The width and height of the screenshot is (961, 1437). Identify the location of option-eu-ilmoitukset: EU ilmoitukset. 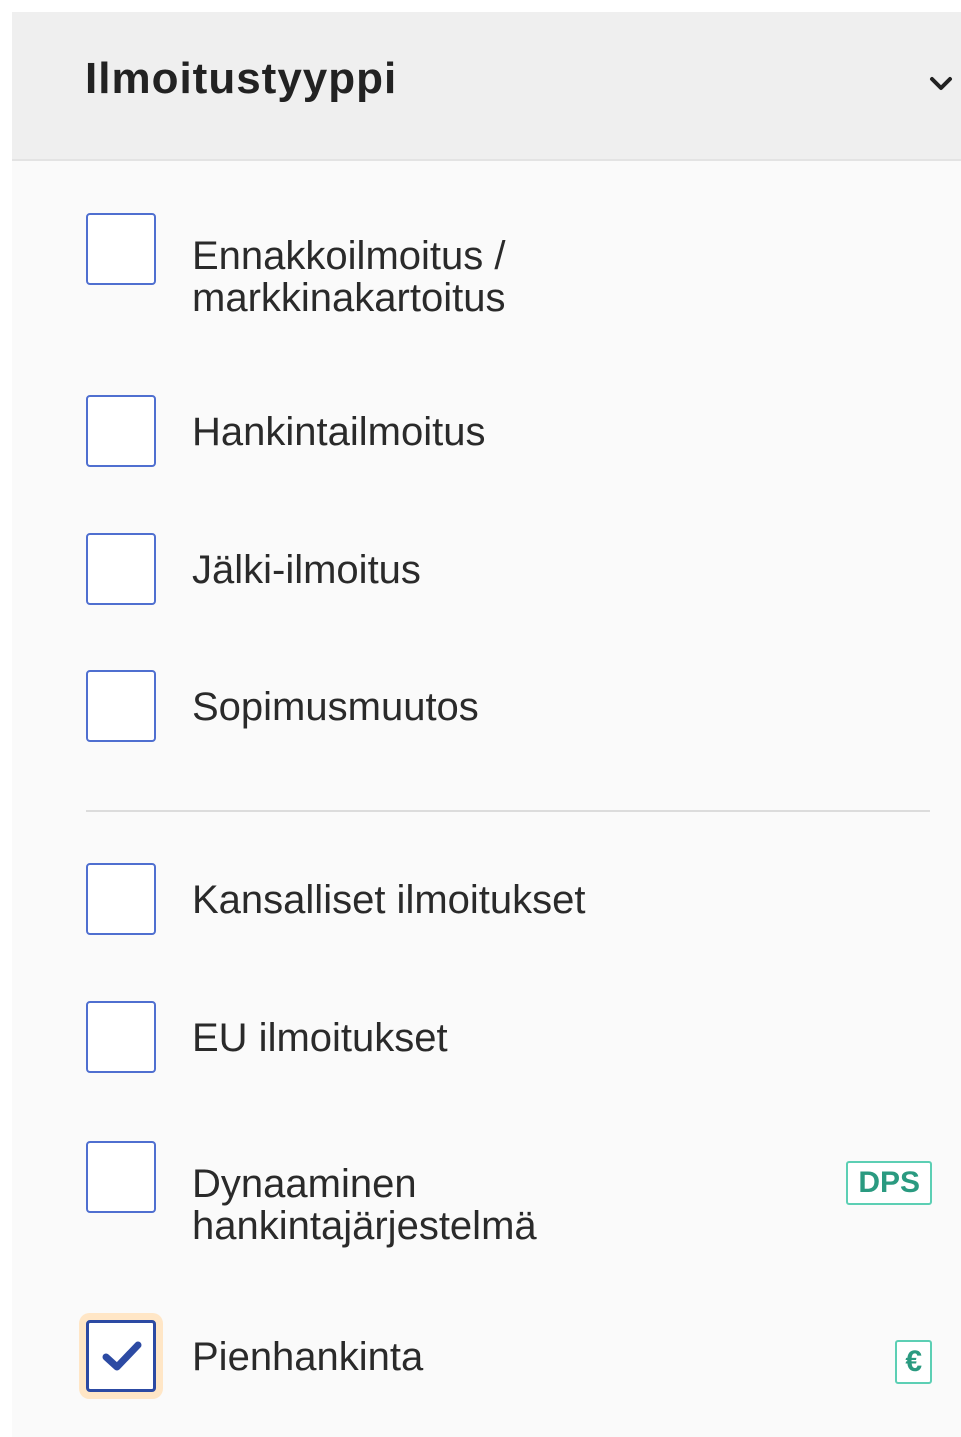
(509, 1037).